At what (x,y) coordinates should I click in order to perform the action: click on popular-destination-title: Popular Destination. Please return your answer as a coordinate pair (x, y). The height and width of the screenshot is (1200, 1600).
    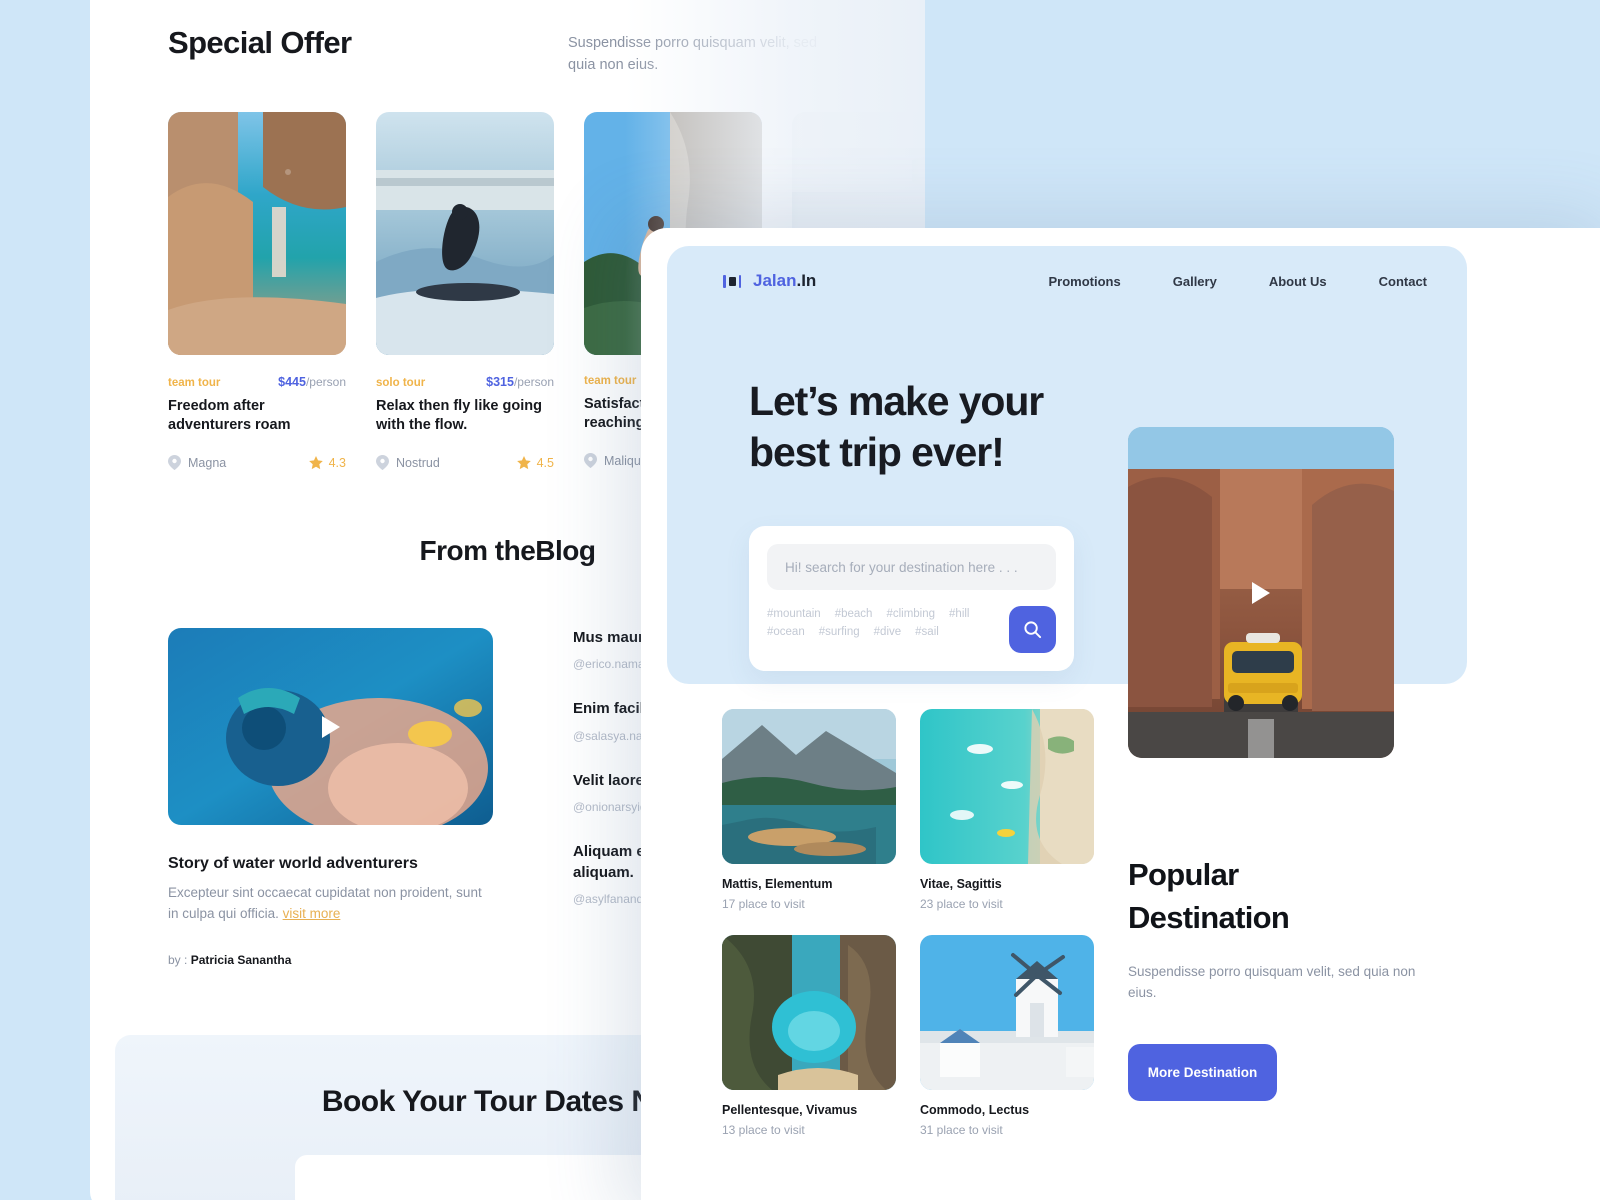
    Looking at the image, I should click on (1278, 896).